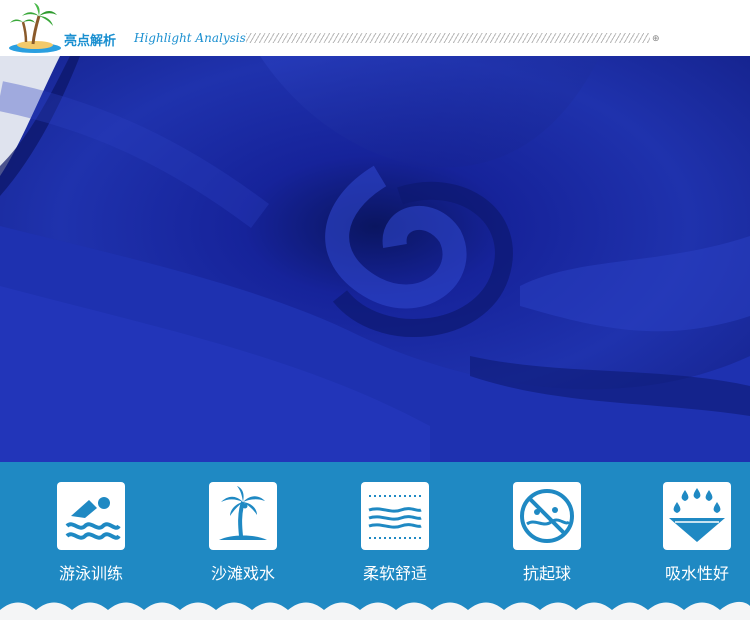 This screenshot has height=620, width=750. What do you see at coordinates (395, 516) in the screenshot?
I see `soft-fabric-icon` at bounding box center [395, 516].